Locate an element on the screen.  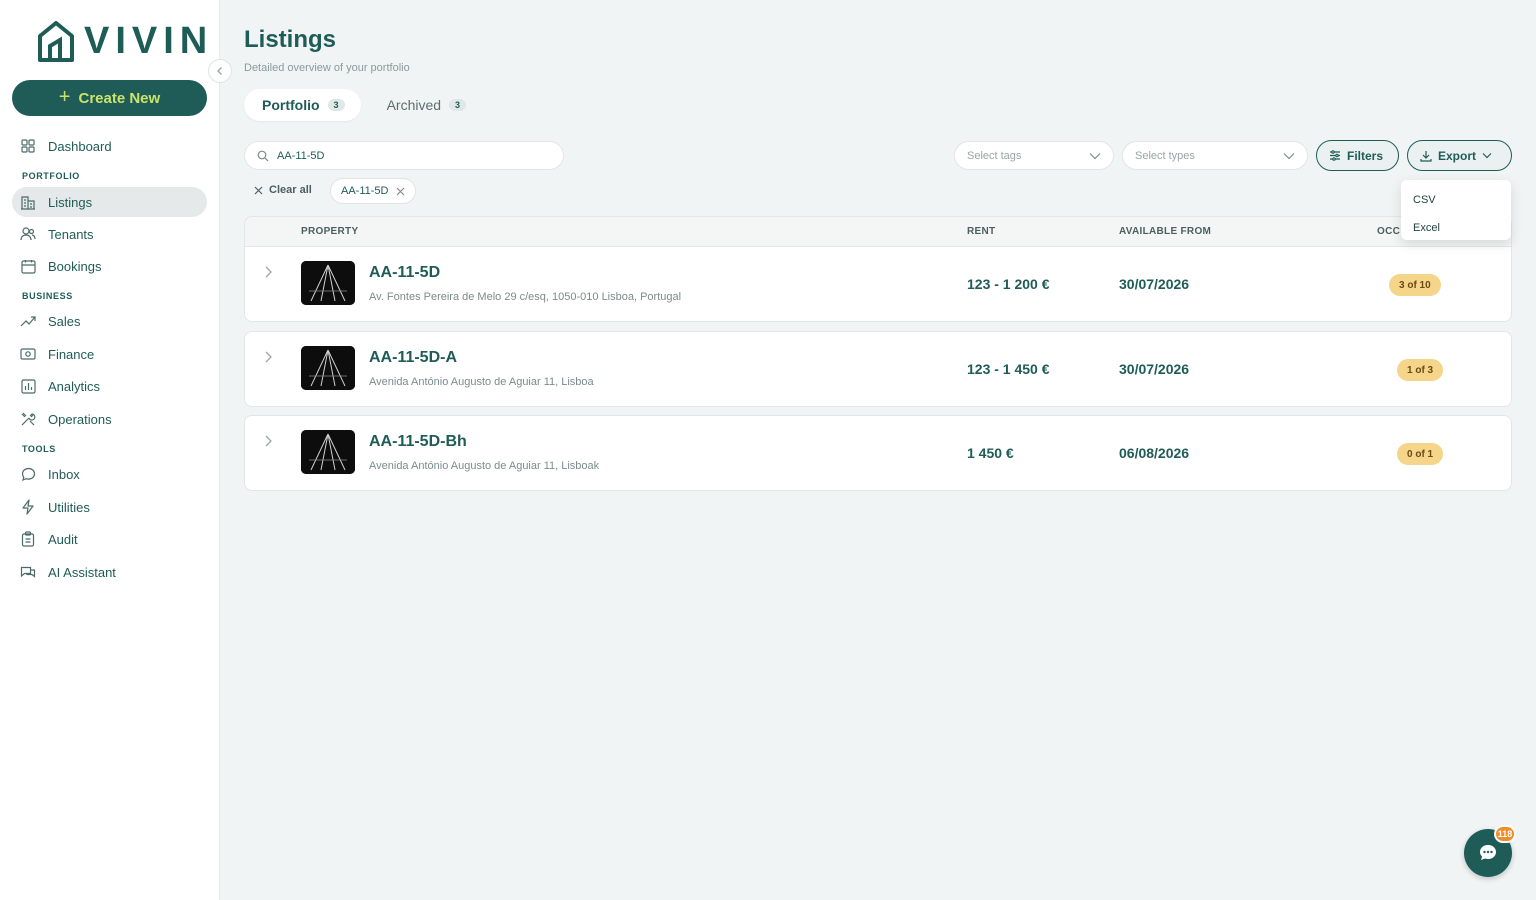
export-option-csv: CSV is located at coordinates (1456, 200).